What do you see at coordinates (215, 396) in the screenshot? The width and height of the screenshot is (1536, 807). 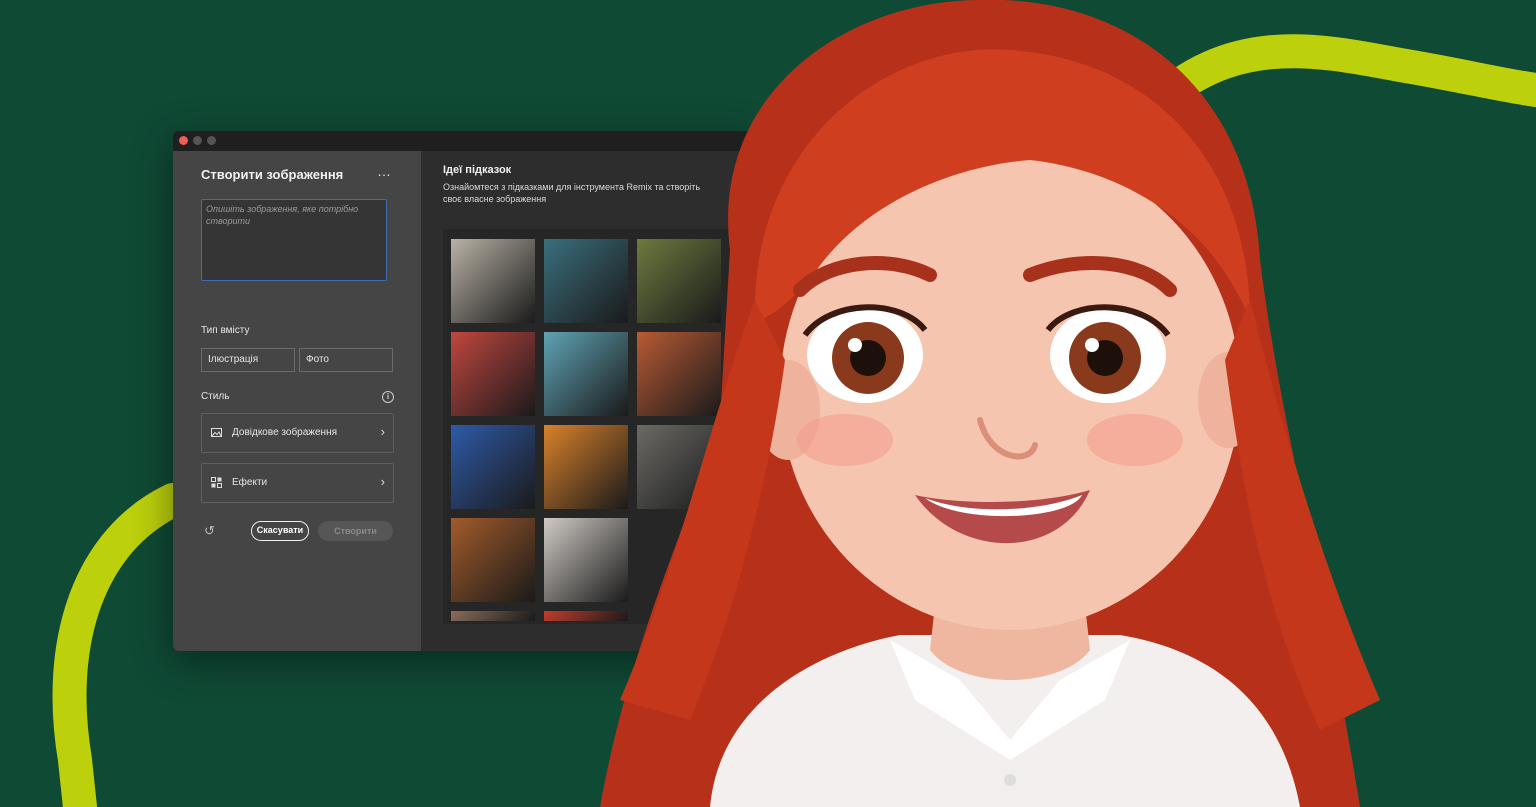 I see `style-label: Стиль` at bounding box center [215, 396].